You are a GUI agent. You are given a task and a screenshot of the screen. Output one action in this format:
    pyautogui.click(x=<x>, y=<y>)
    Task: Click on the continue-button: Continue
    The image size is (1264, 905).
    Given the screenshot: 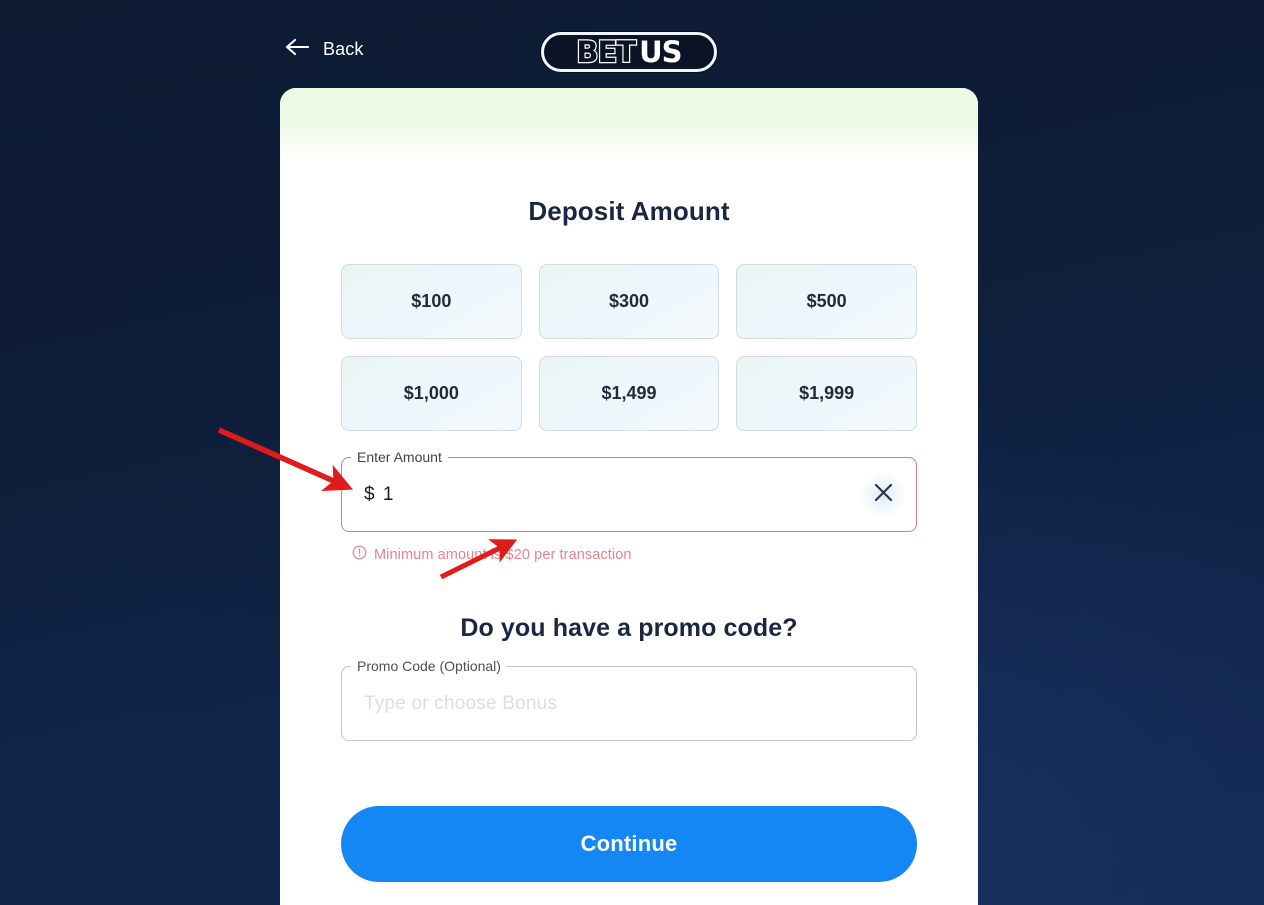 What is the action you would take?
    pyautogui.click(x=629, y=844)
    